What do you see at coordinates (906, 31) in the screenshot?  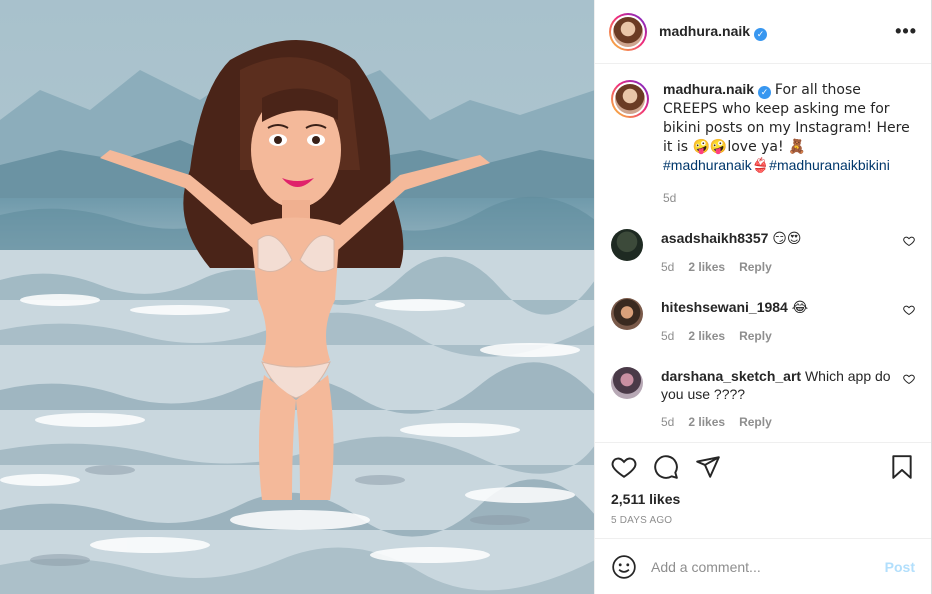 I see `more-options-icon: •••` at bounding box center [906, 31].